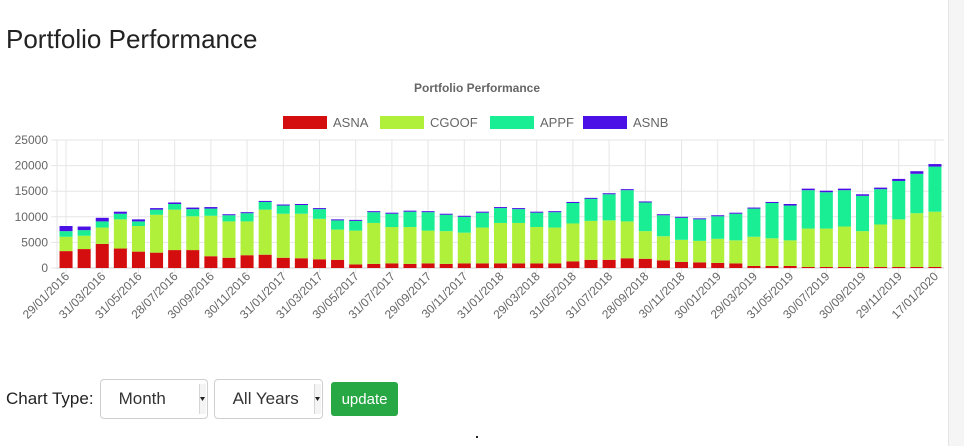  Describe the element at coordinates (650, 122) in the screenshot. I see `legend-label-asnb: ASNB` at that location.